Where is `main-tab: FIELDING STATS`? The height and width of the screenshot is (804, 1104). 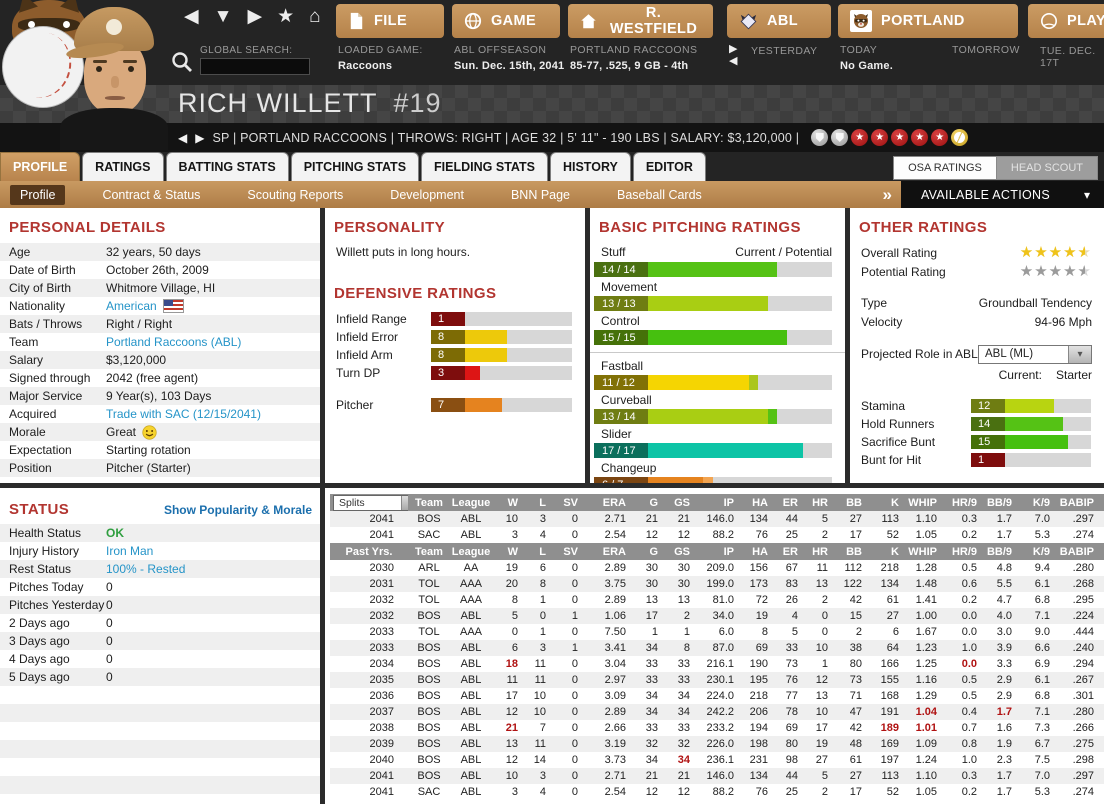 main-tab: FIELDING STATS is located at coordinates (484, 166).